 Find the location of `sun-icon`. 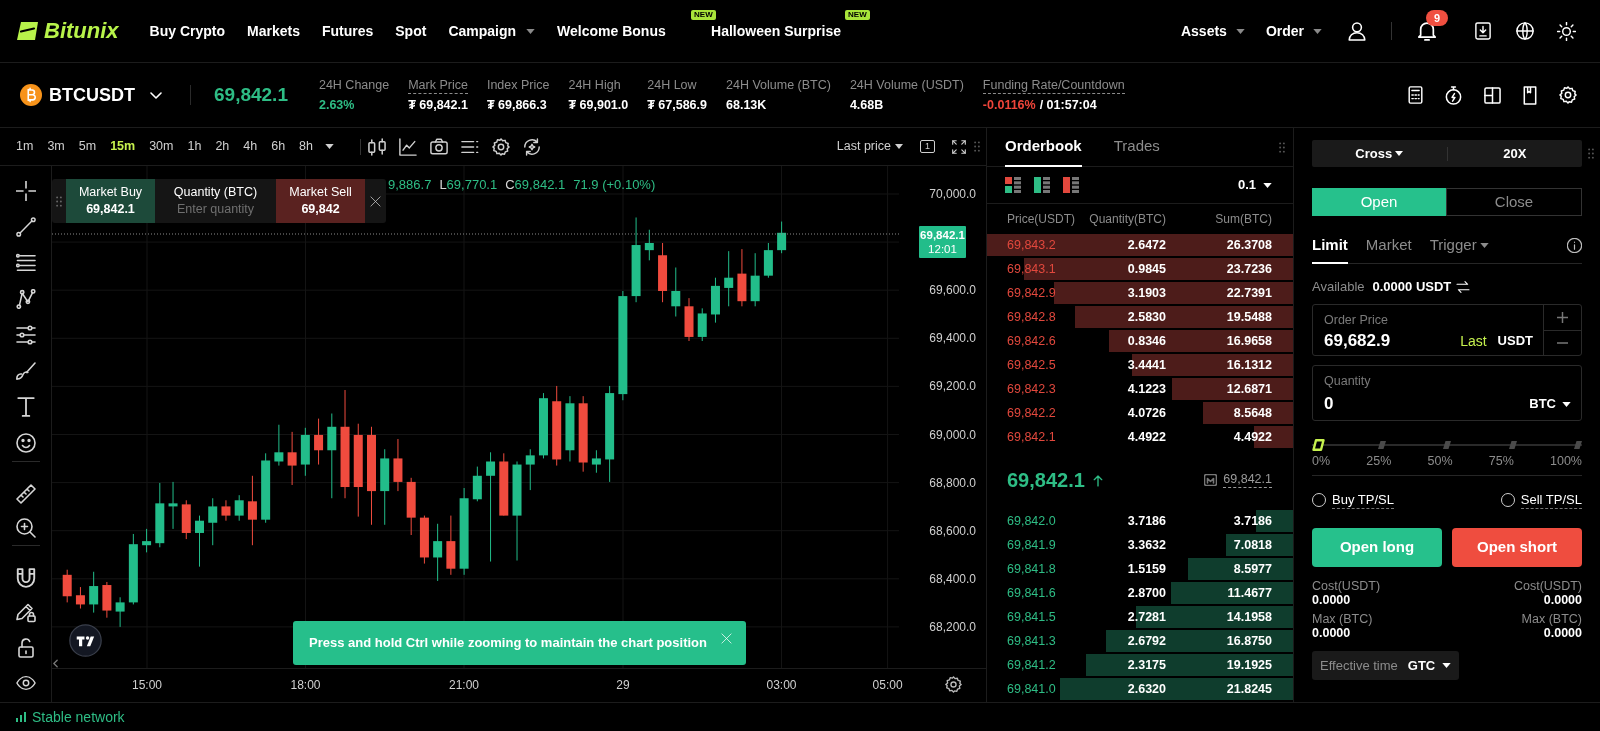

sun-icon is located at coordinates (1566, 31).